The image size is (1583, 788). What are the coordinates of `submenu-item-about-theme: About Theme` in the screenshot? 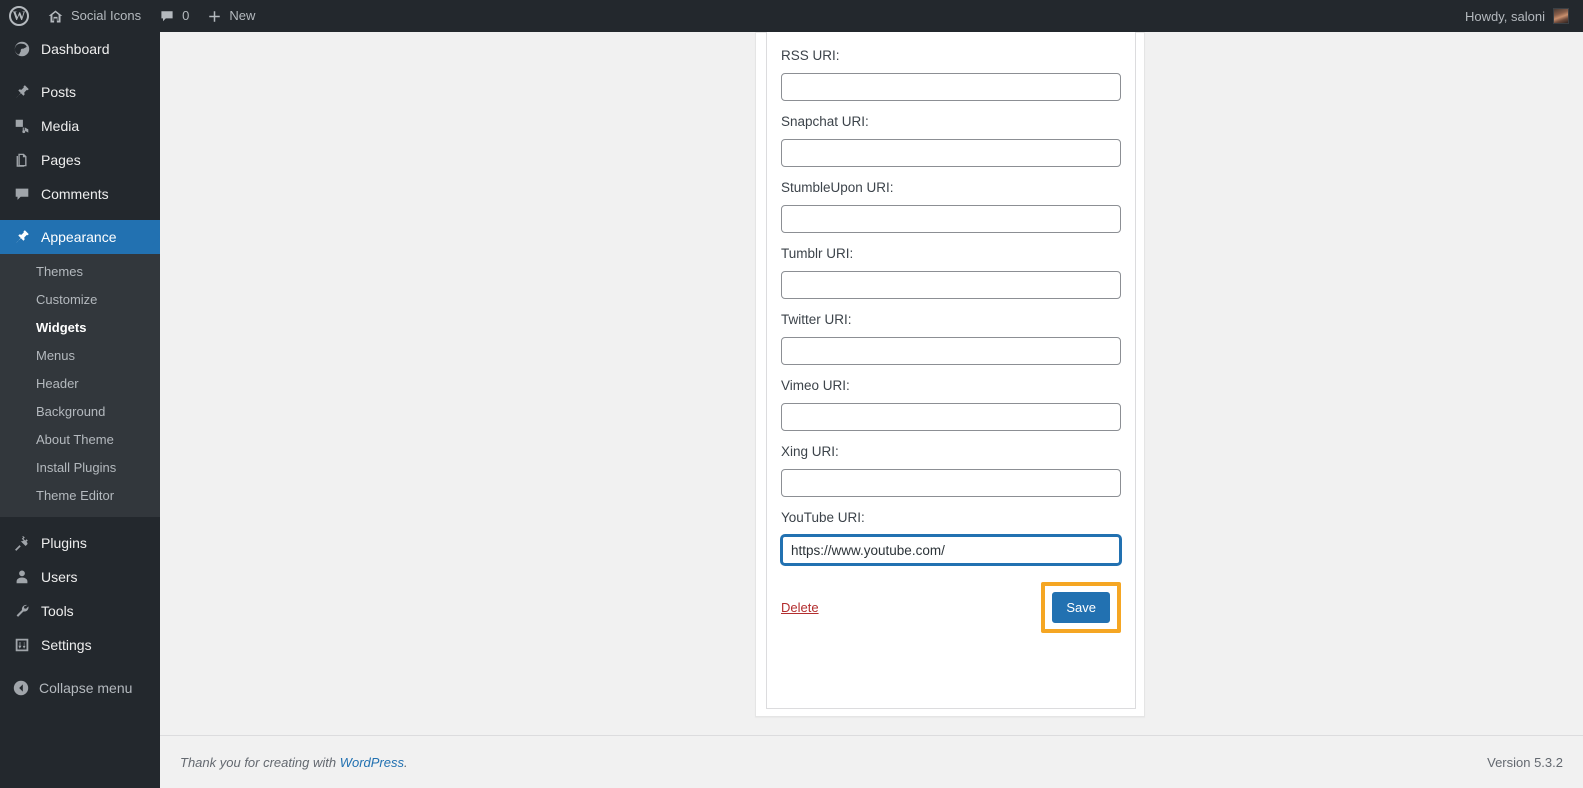 It's located at (80, 440).